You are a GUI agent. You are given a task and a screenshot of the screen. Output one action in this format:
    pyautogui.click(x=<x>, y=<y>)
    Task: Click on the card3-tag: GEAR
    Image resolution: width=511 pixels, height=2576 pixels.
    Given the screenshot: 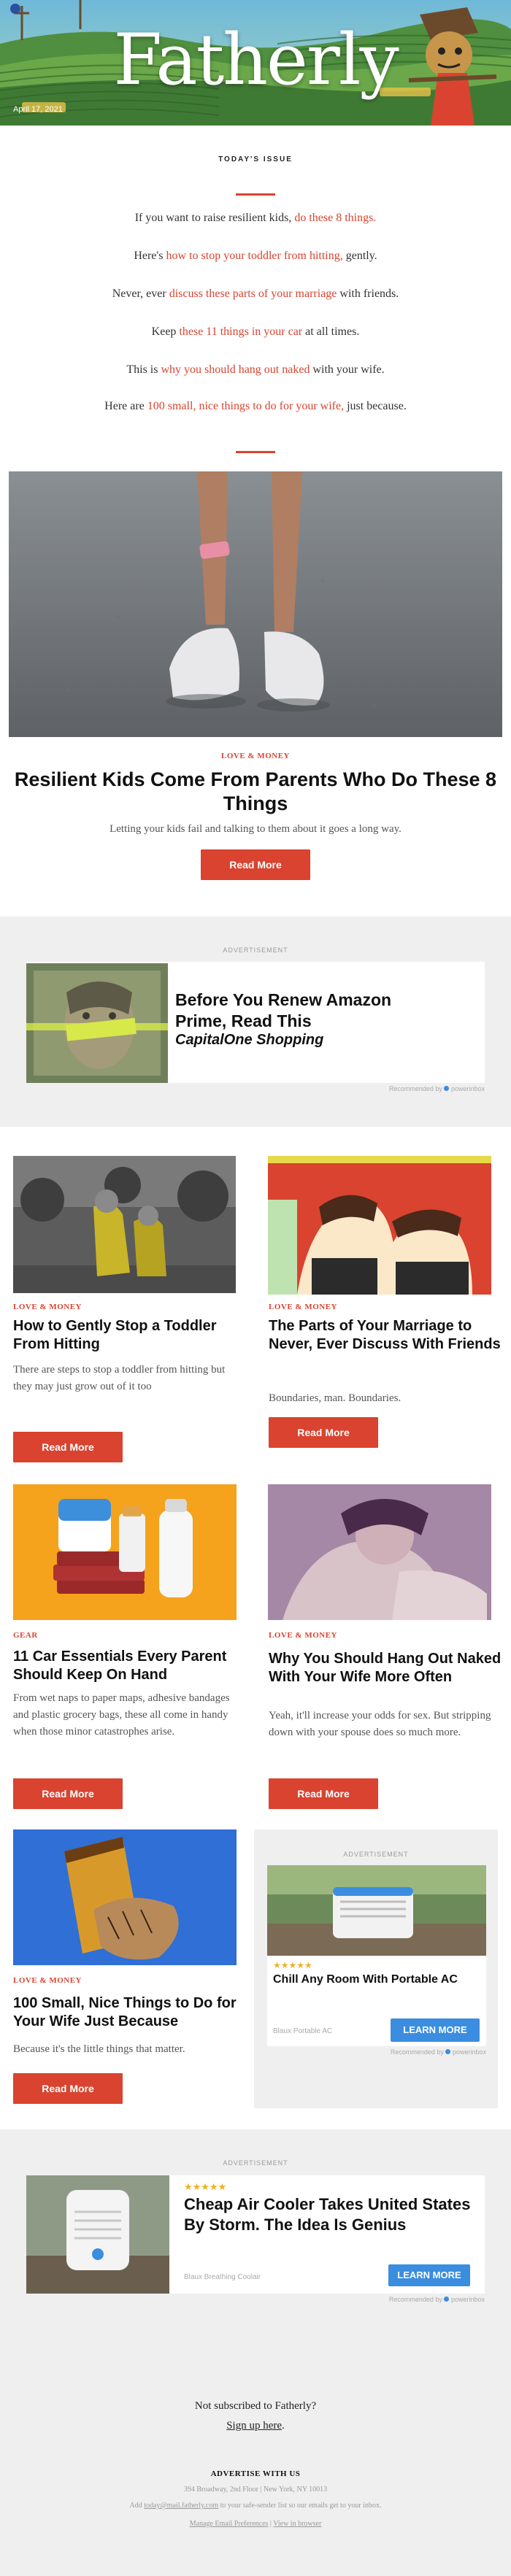 What is the action you would take?
    pyautogui.click(x=25, y=1635)
    